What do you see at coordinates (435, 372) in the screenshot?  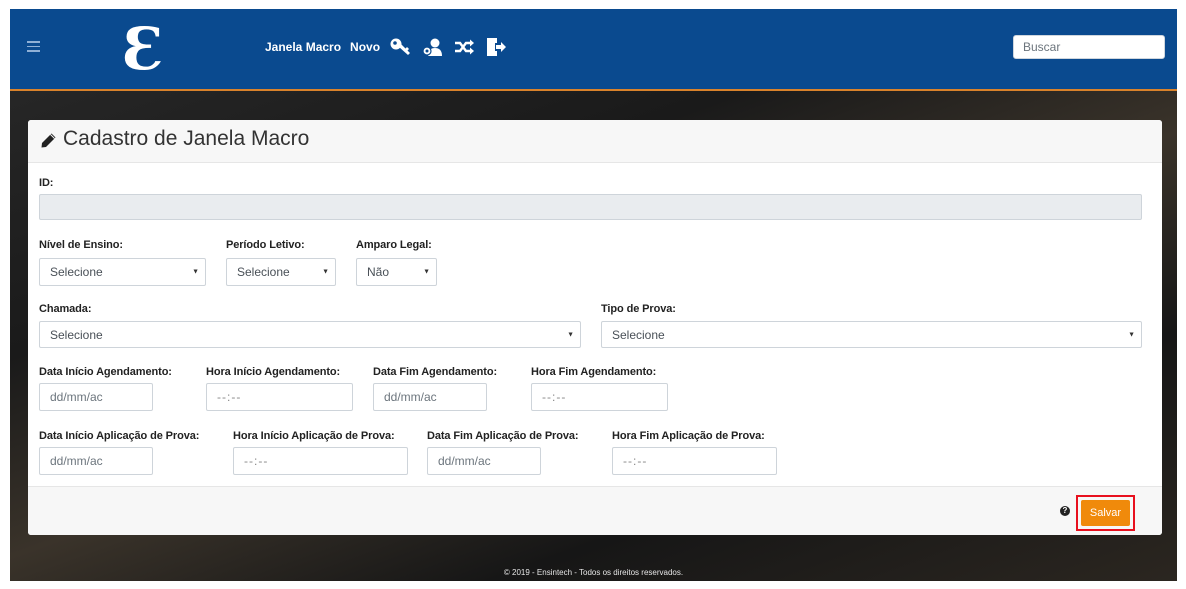 I see `data-fim-agendamento-label: Data Fim Agendamento:` at bounding box center [435, 372].